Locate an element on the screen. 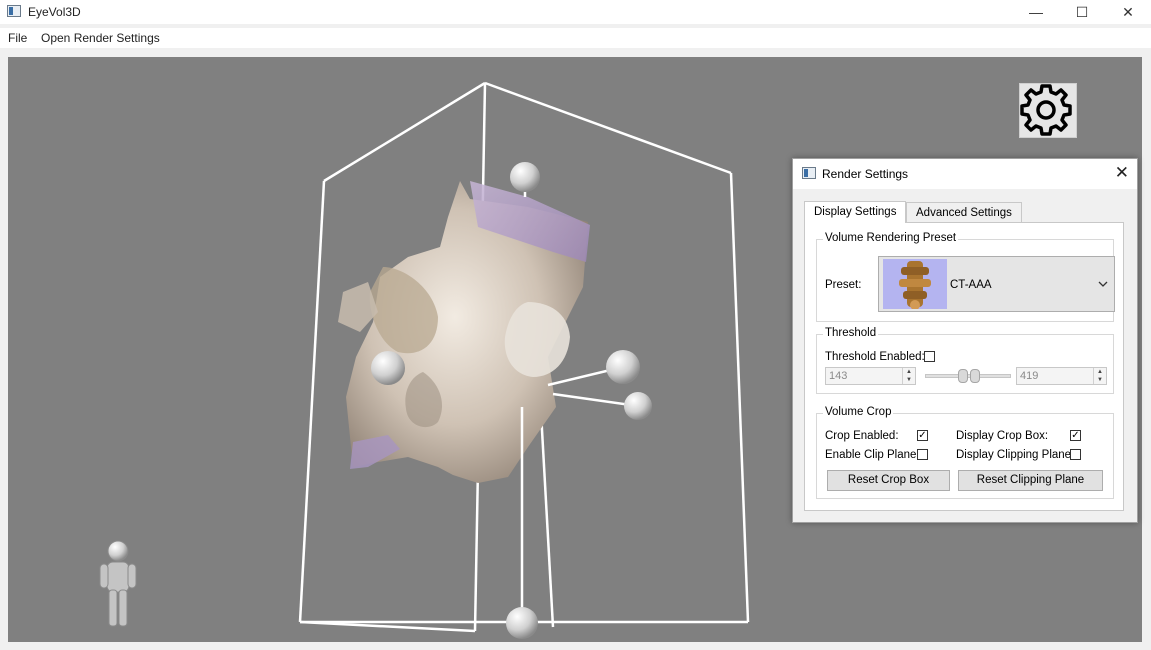 This screenshot has width=1151, height=650. tab-advanced-settings: Advanced Settings is located at coordinates (964, 212).